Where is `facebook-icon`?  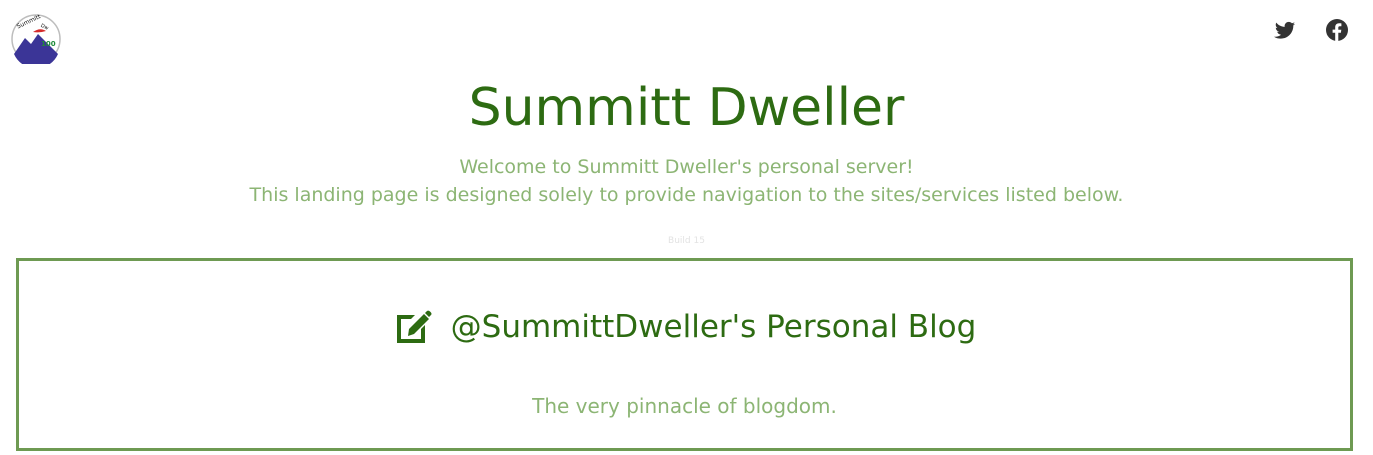 facebook-icon is located at coordinates (1337, 30).